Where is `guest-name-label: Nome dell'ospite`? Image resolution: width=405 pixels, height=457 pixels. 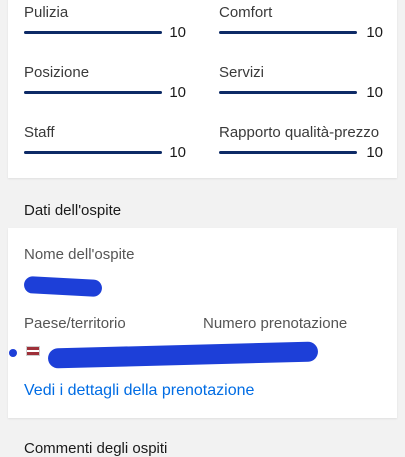
guest-name-label: Nome dell'ospite is located at coordinates (79, 254).